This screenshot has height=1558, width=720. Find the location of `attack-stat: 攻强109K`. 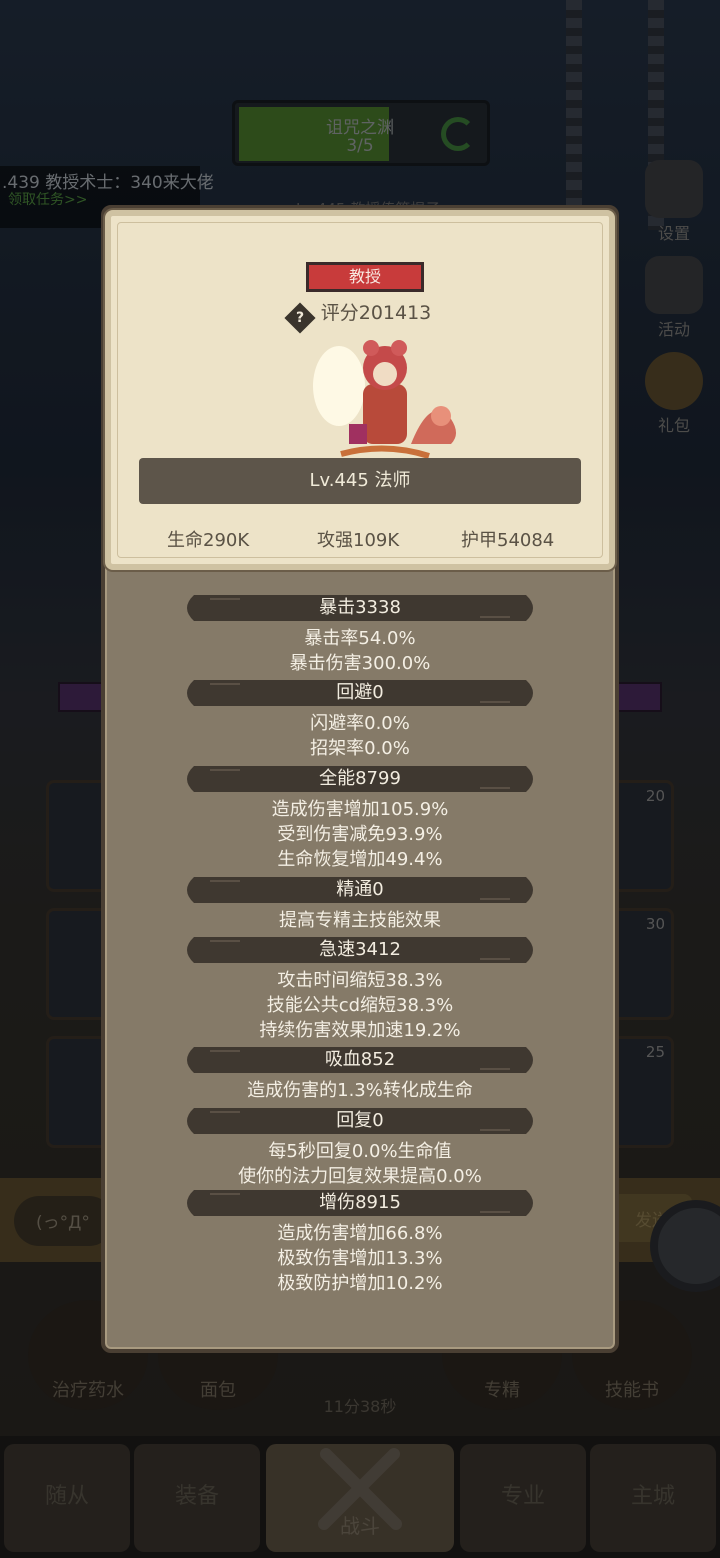

attack-stat: 攻强109K is located at coordinates (358, 540).